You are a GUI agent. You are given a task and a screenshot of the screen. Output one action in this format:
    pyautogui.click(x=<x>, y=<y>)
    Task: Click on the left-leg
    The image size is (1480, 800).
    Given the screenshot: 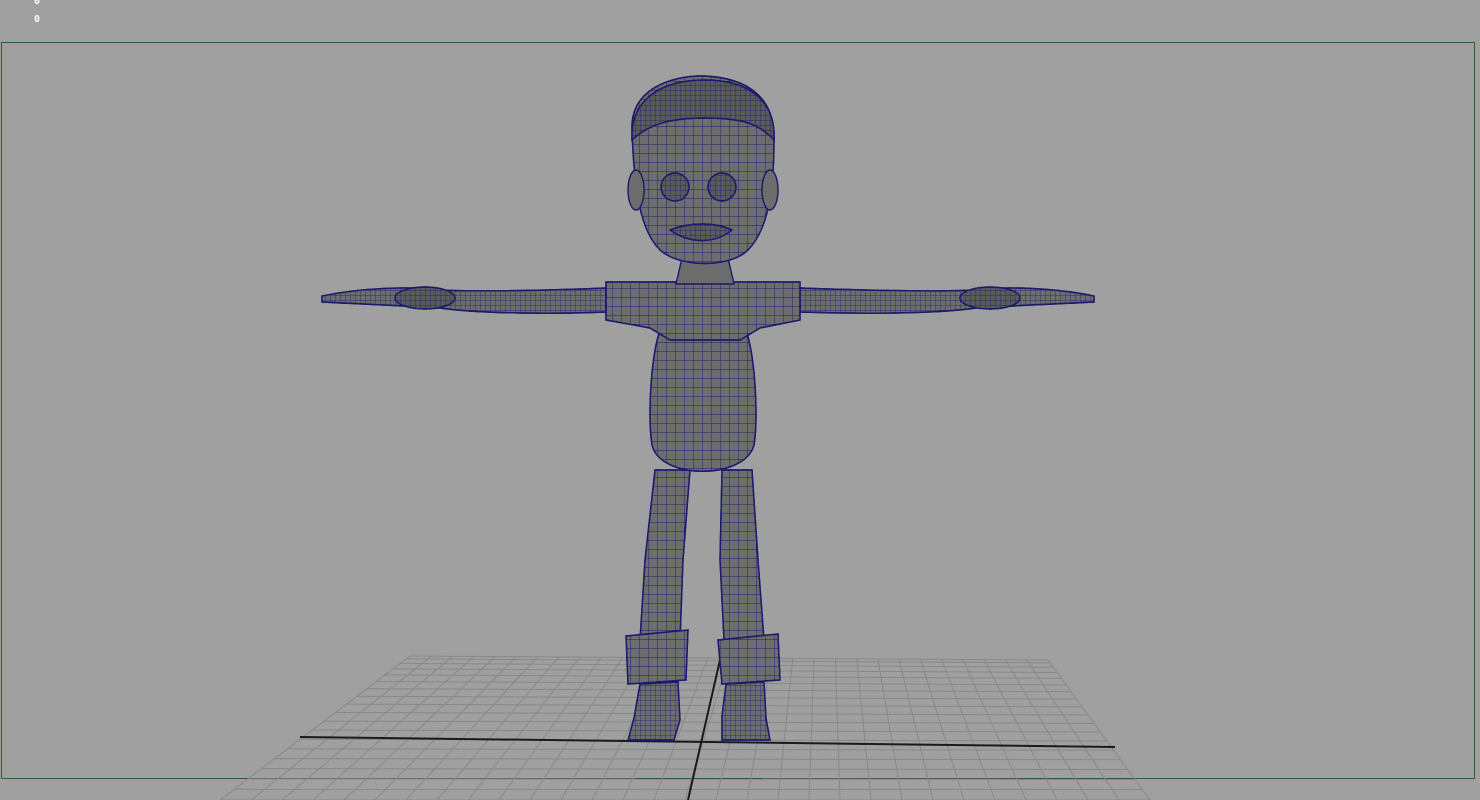 What is the action you would take?
    pyautogui.click(x=658, y=605)
    